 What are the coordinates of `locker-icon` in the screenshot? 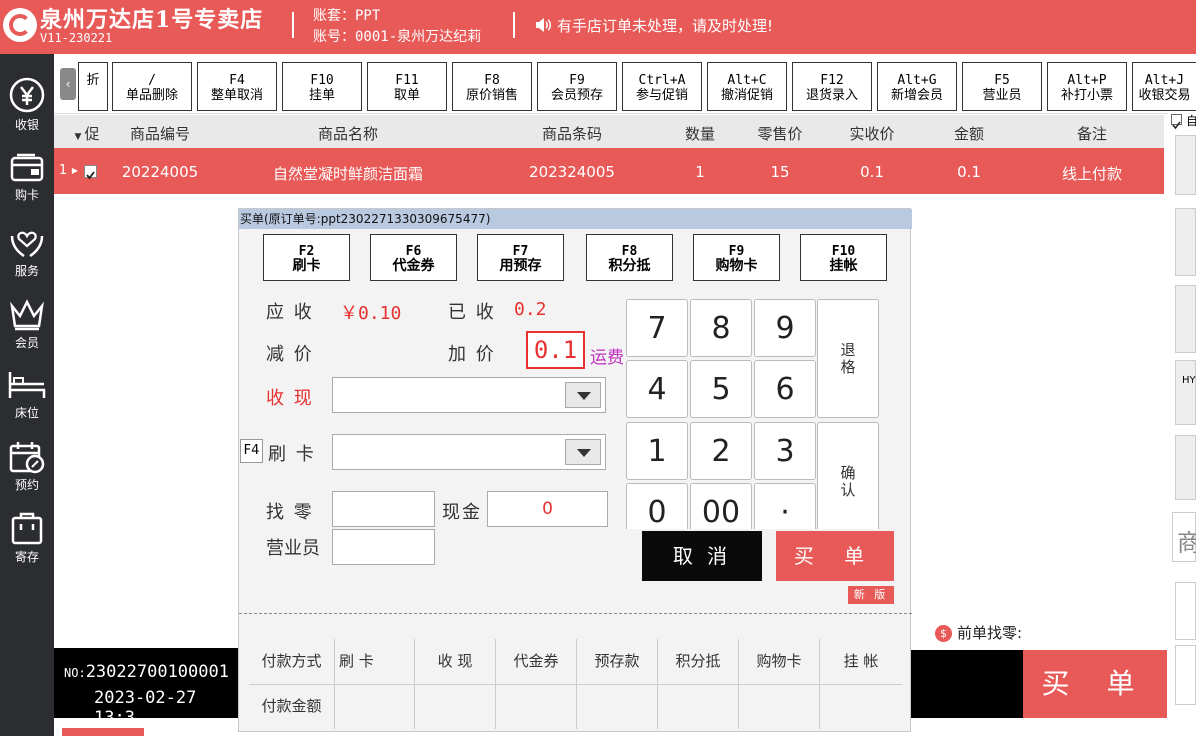 It's located at (27, 528).